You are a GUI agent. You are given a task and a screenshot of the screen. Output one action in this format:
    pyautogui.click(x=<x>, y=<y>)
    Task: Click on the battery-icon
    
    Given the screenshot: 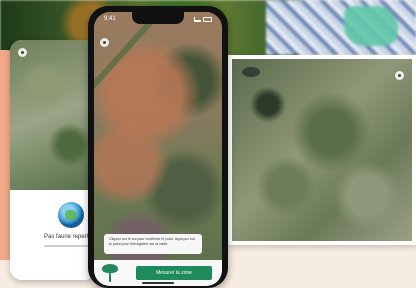 What is the action you would take?
    pyautogui.click(x=207, y=19)
    